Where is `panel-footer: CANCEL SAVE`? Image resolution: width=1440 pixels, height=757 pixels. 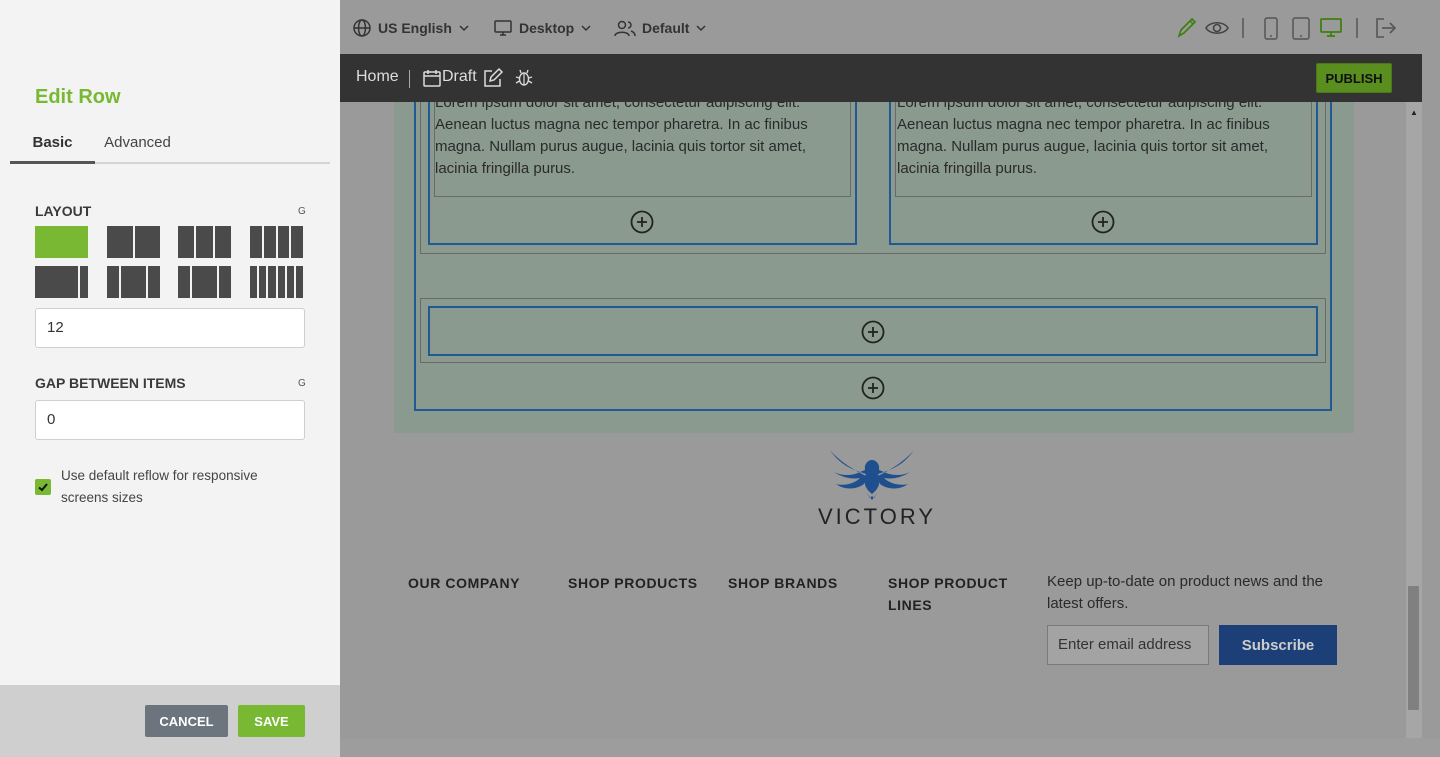
panel-footer: CANCEL SAVE is located at coordinates (170, 721).